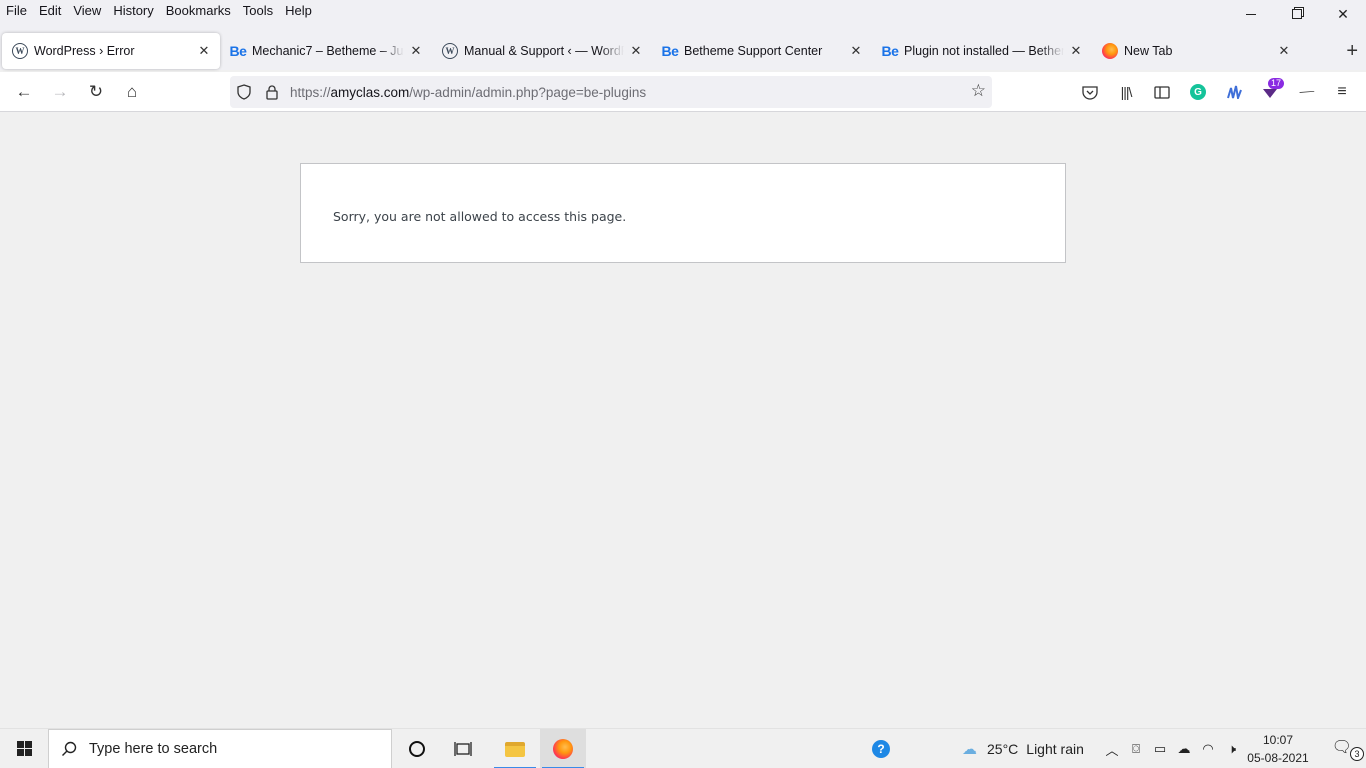 The image size is (1366, 768). What do you see at coordinates (1208, 749) in the screenshot?
I see `wifi-icon: ◠` at bounding box center [1208, 749].